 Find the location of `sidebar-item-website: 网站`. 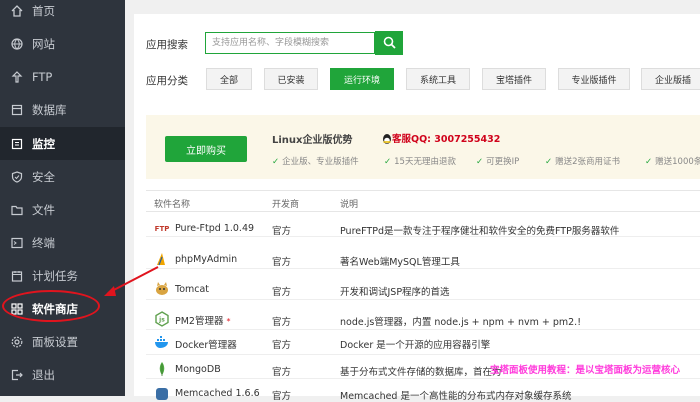

sidebar-item-website: 网站 is located at coordinates (62, 43).